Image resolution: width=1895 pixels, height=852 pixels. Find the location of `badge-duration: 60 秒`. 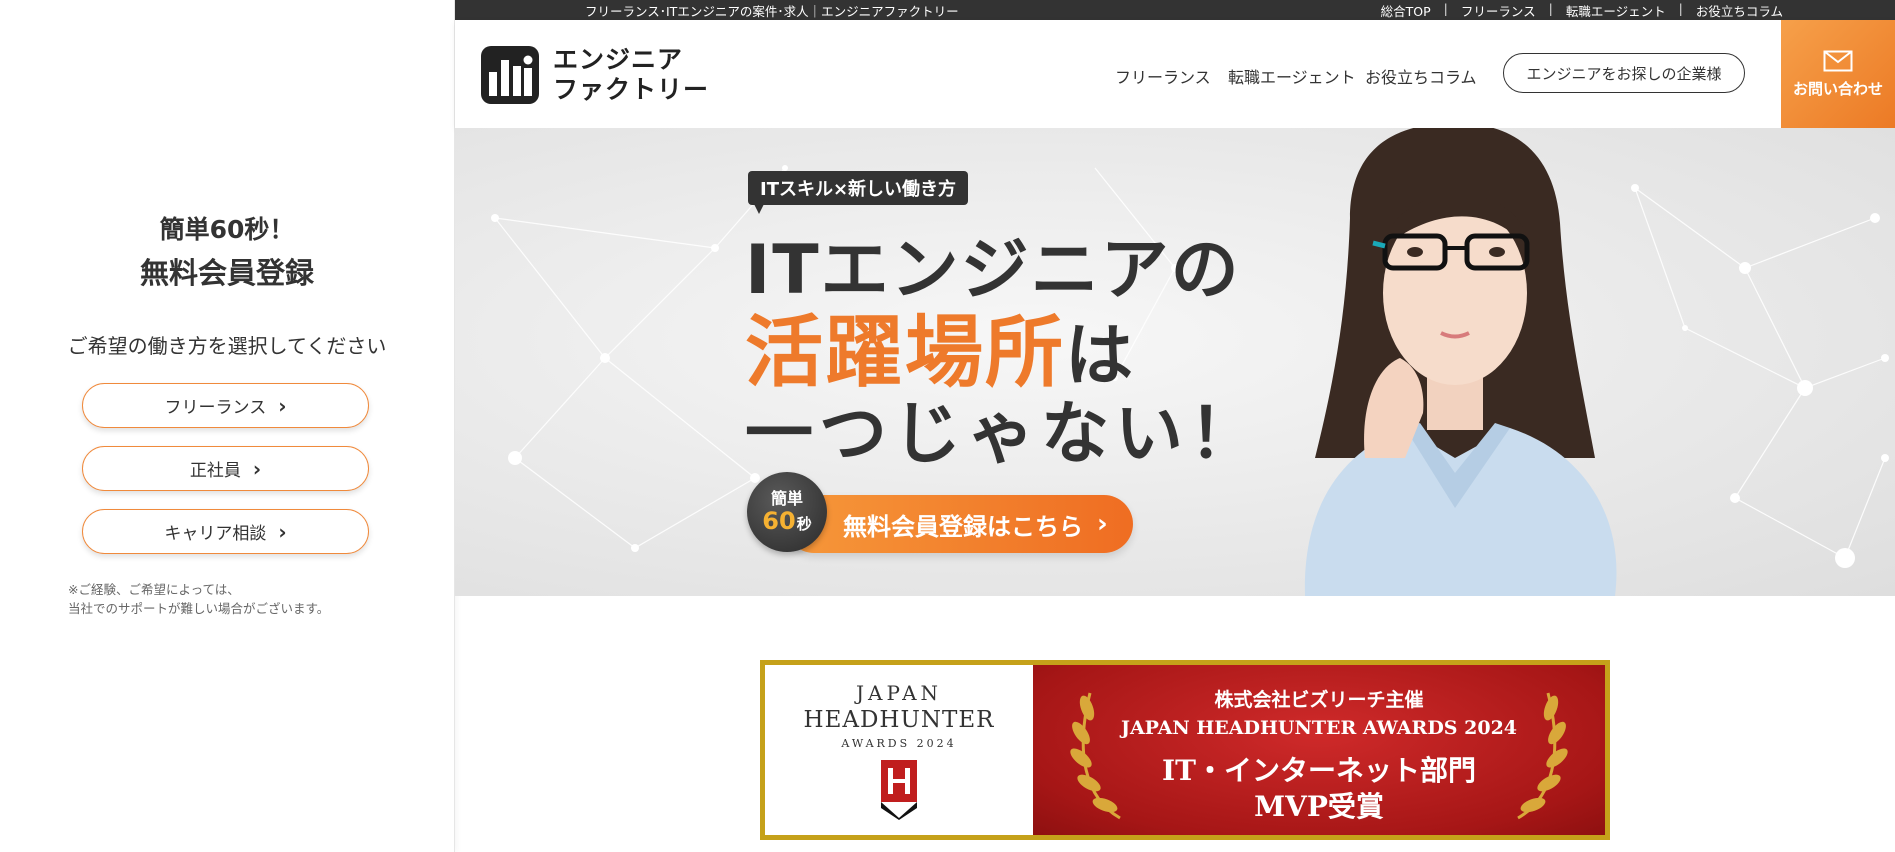

badge-duration: 60 秒 is located at coordinates (786, 521).